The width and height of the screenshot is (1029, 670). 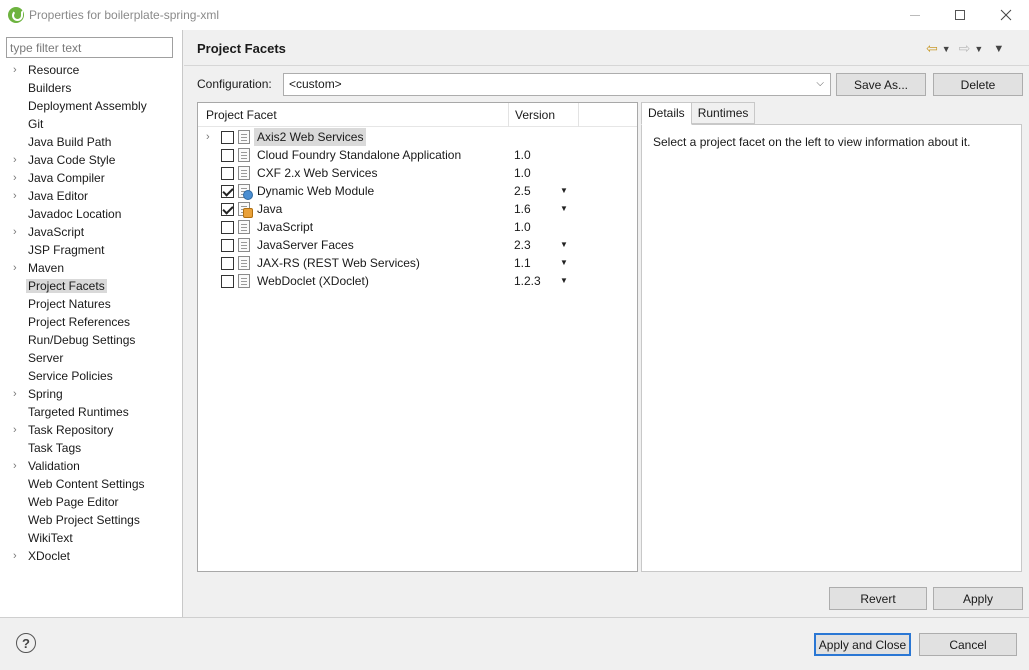 I want to click on forward-menu-chevron-icon: ▼, so click(x=978, y=49).